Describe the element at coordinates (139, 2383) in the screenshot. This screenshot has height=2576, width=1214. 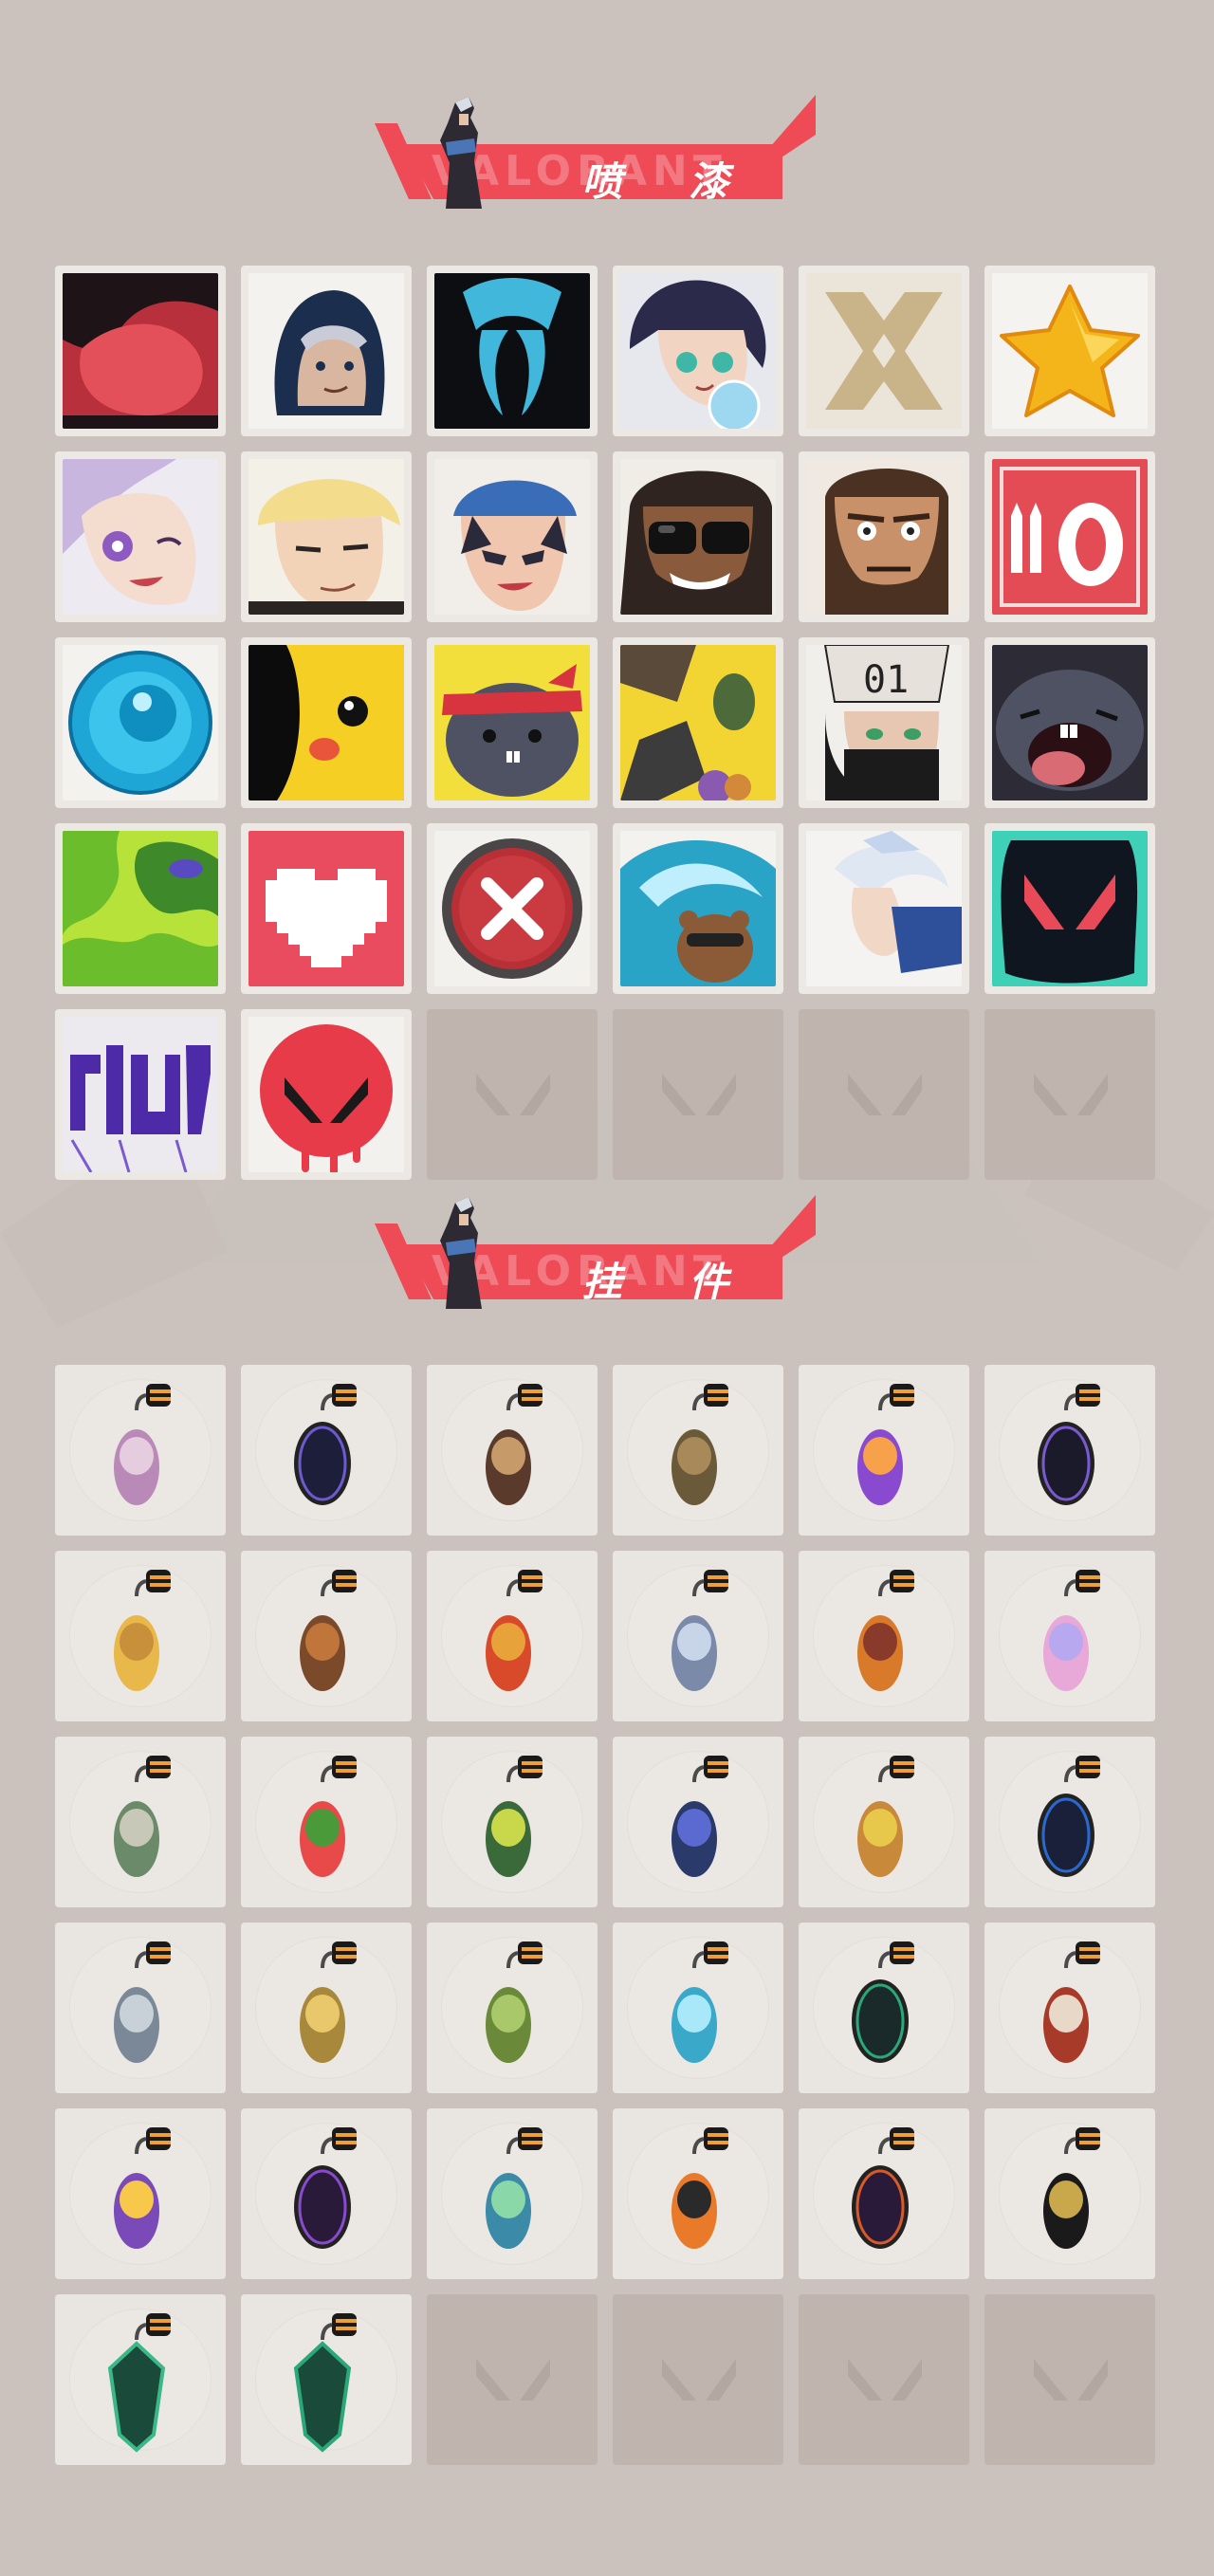
I see `ep9-gem-charm-icon` at that location.